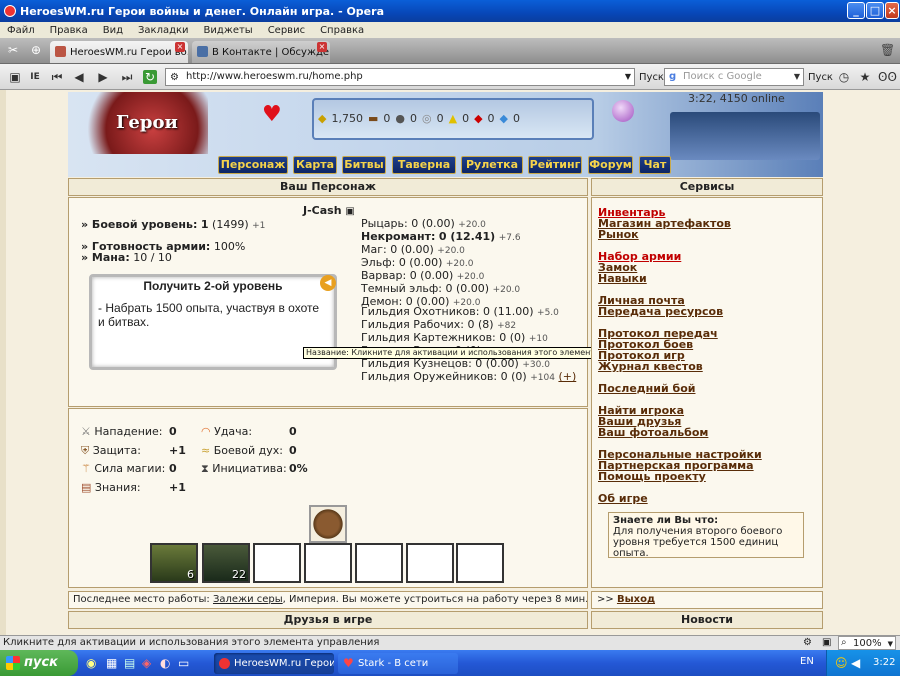 The image size is (900, 676). I want to click on nav-chat: Чат, so click(655, 165).